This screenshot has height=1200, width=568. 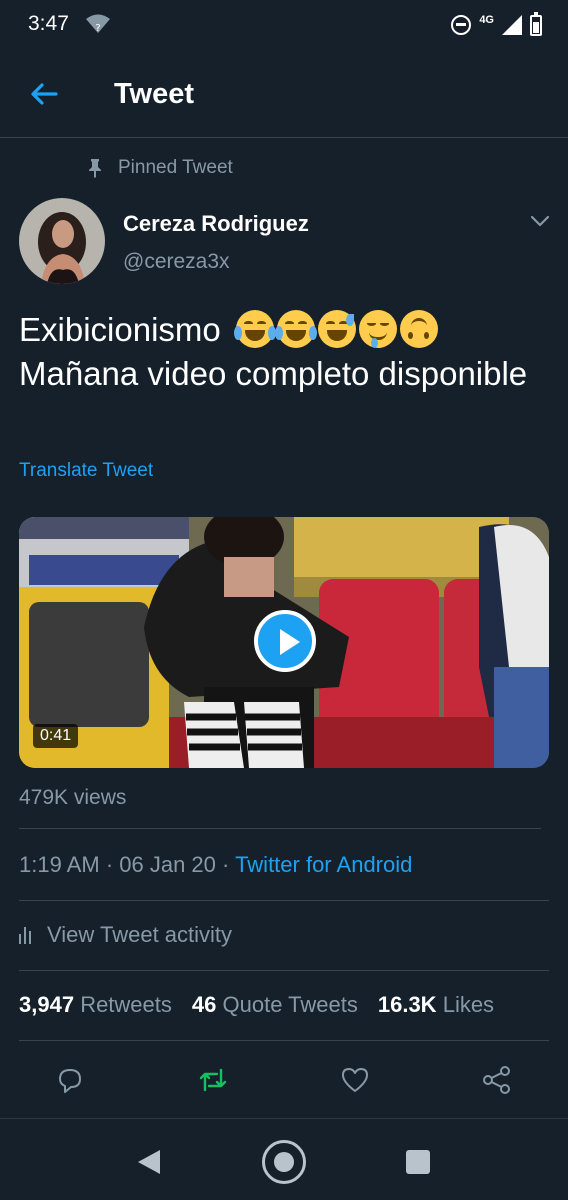 I want to click on view-count: 479K views, so click(x=73, y=797).